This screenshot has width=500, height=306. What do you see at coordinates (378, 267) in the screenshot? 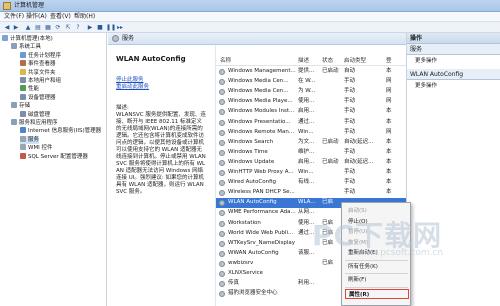
I see `context-menu-item: 所有任务(K)` at bounding box center [378, 267].